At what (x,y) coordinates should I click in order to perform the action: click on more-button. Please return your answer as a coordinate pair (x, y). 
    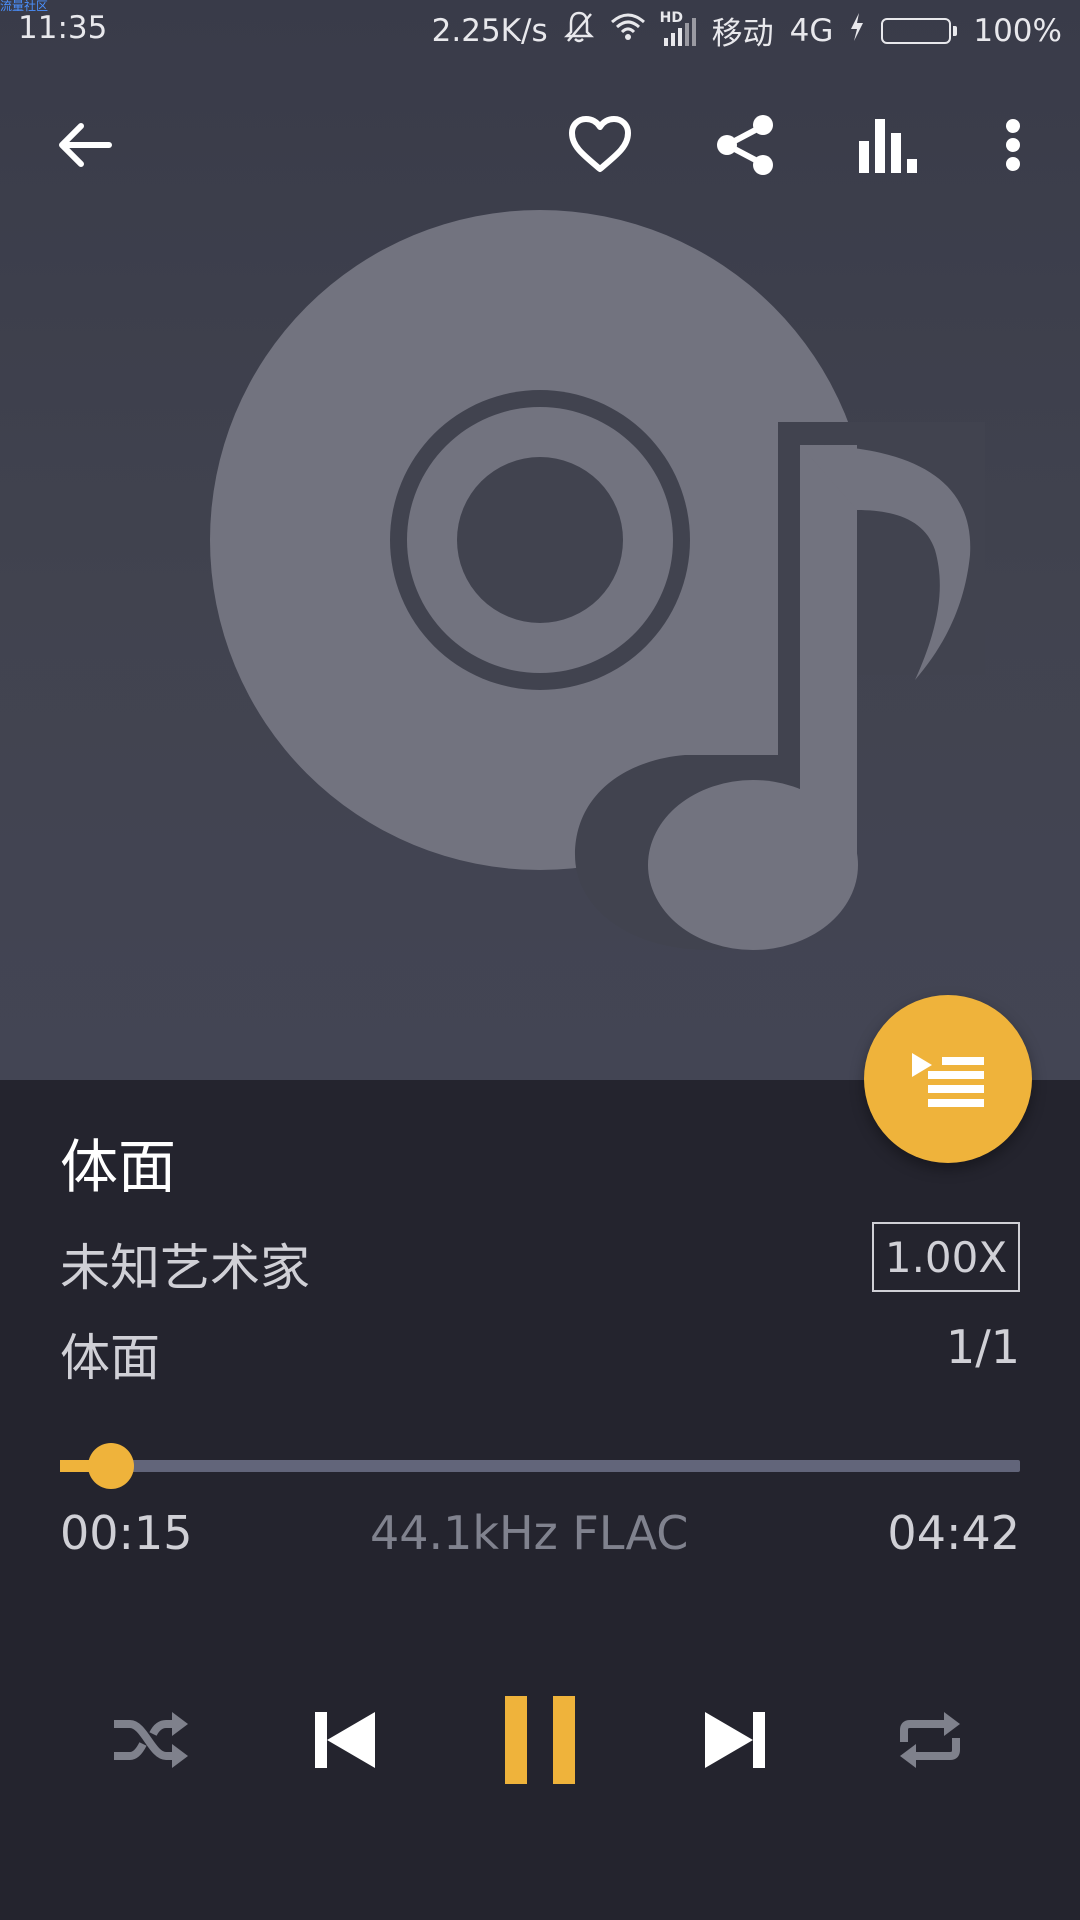
    Looking at the image, I should click on (1013, 145).